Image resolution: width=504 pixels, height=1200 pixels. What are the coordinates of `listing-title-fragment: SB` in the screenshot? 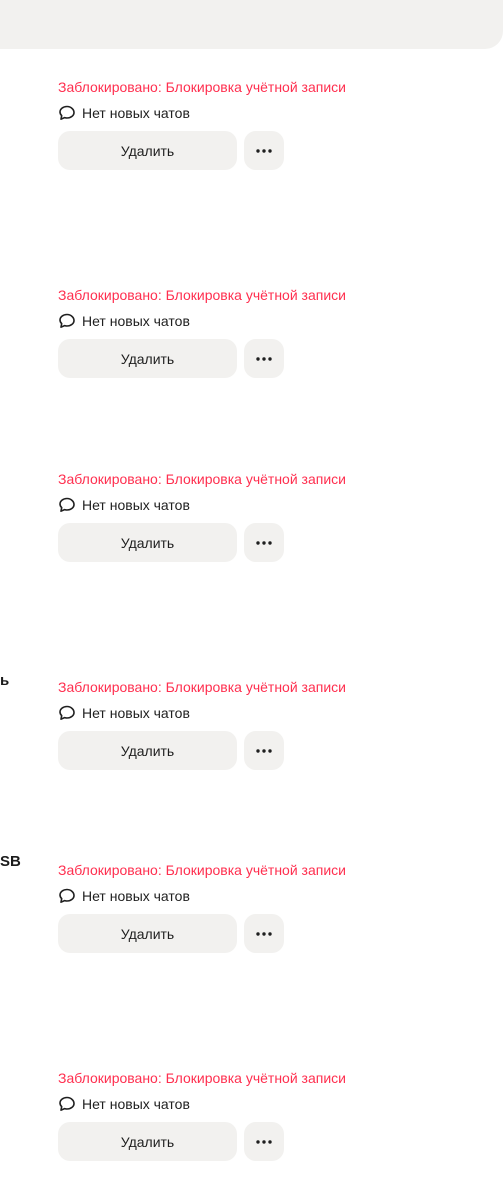 It's located at (10, 861).